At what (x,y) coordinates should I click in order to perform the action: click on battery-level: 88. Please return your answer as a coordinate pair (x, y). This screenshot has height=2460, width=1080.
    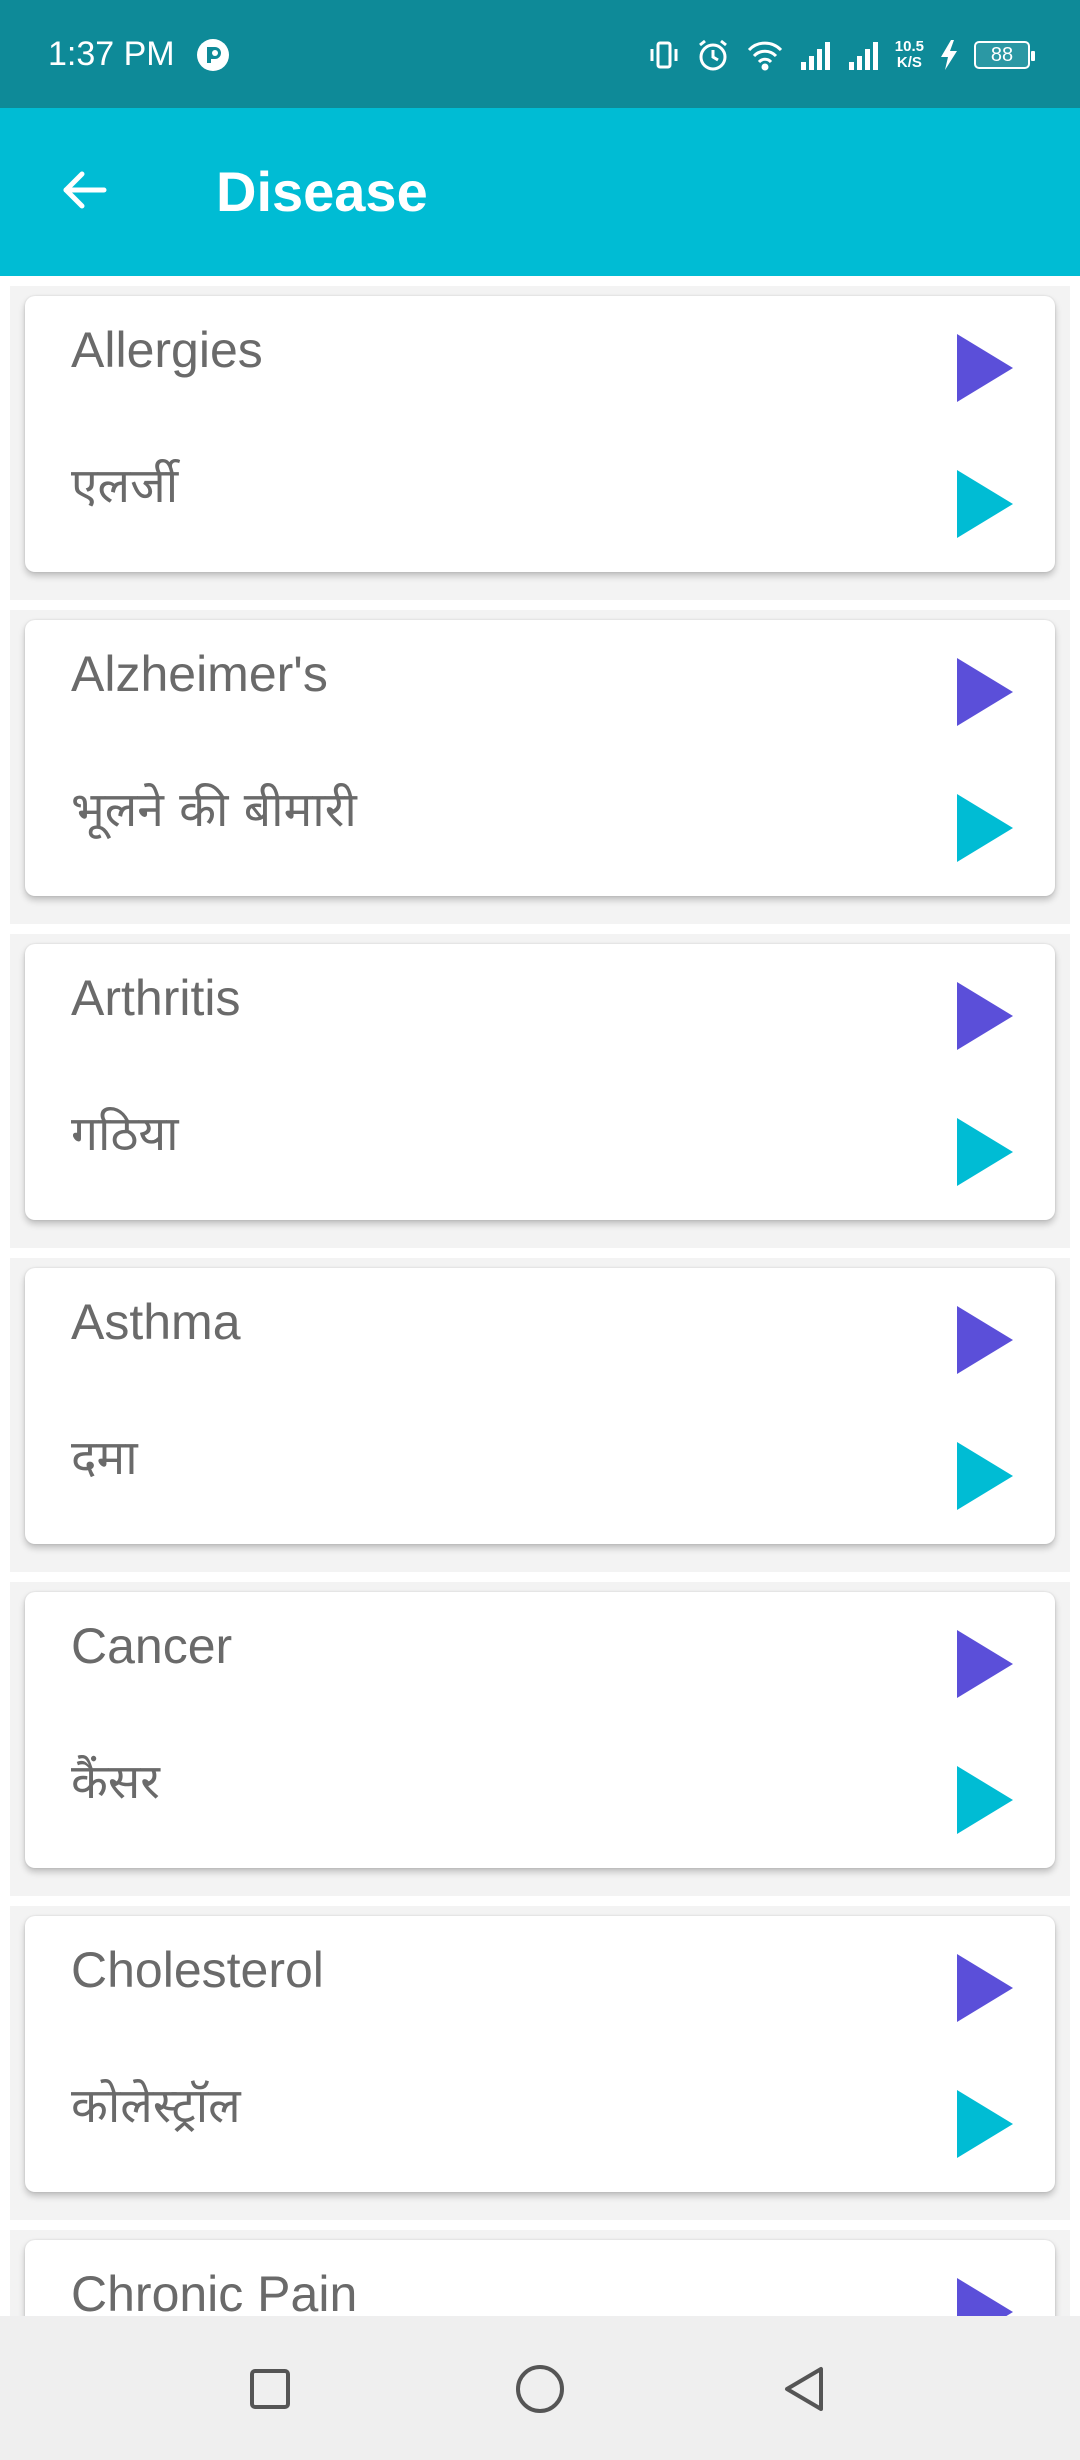
    Looking at the image, I should click on (1002, 54).